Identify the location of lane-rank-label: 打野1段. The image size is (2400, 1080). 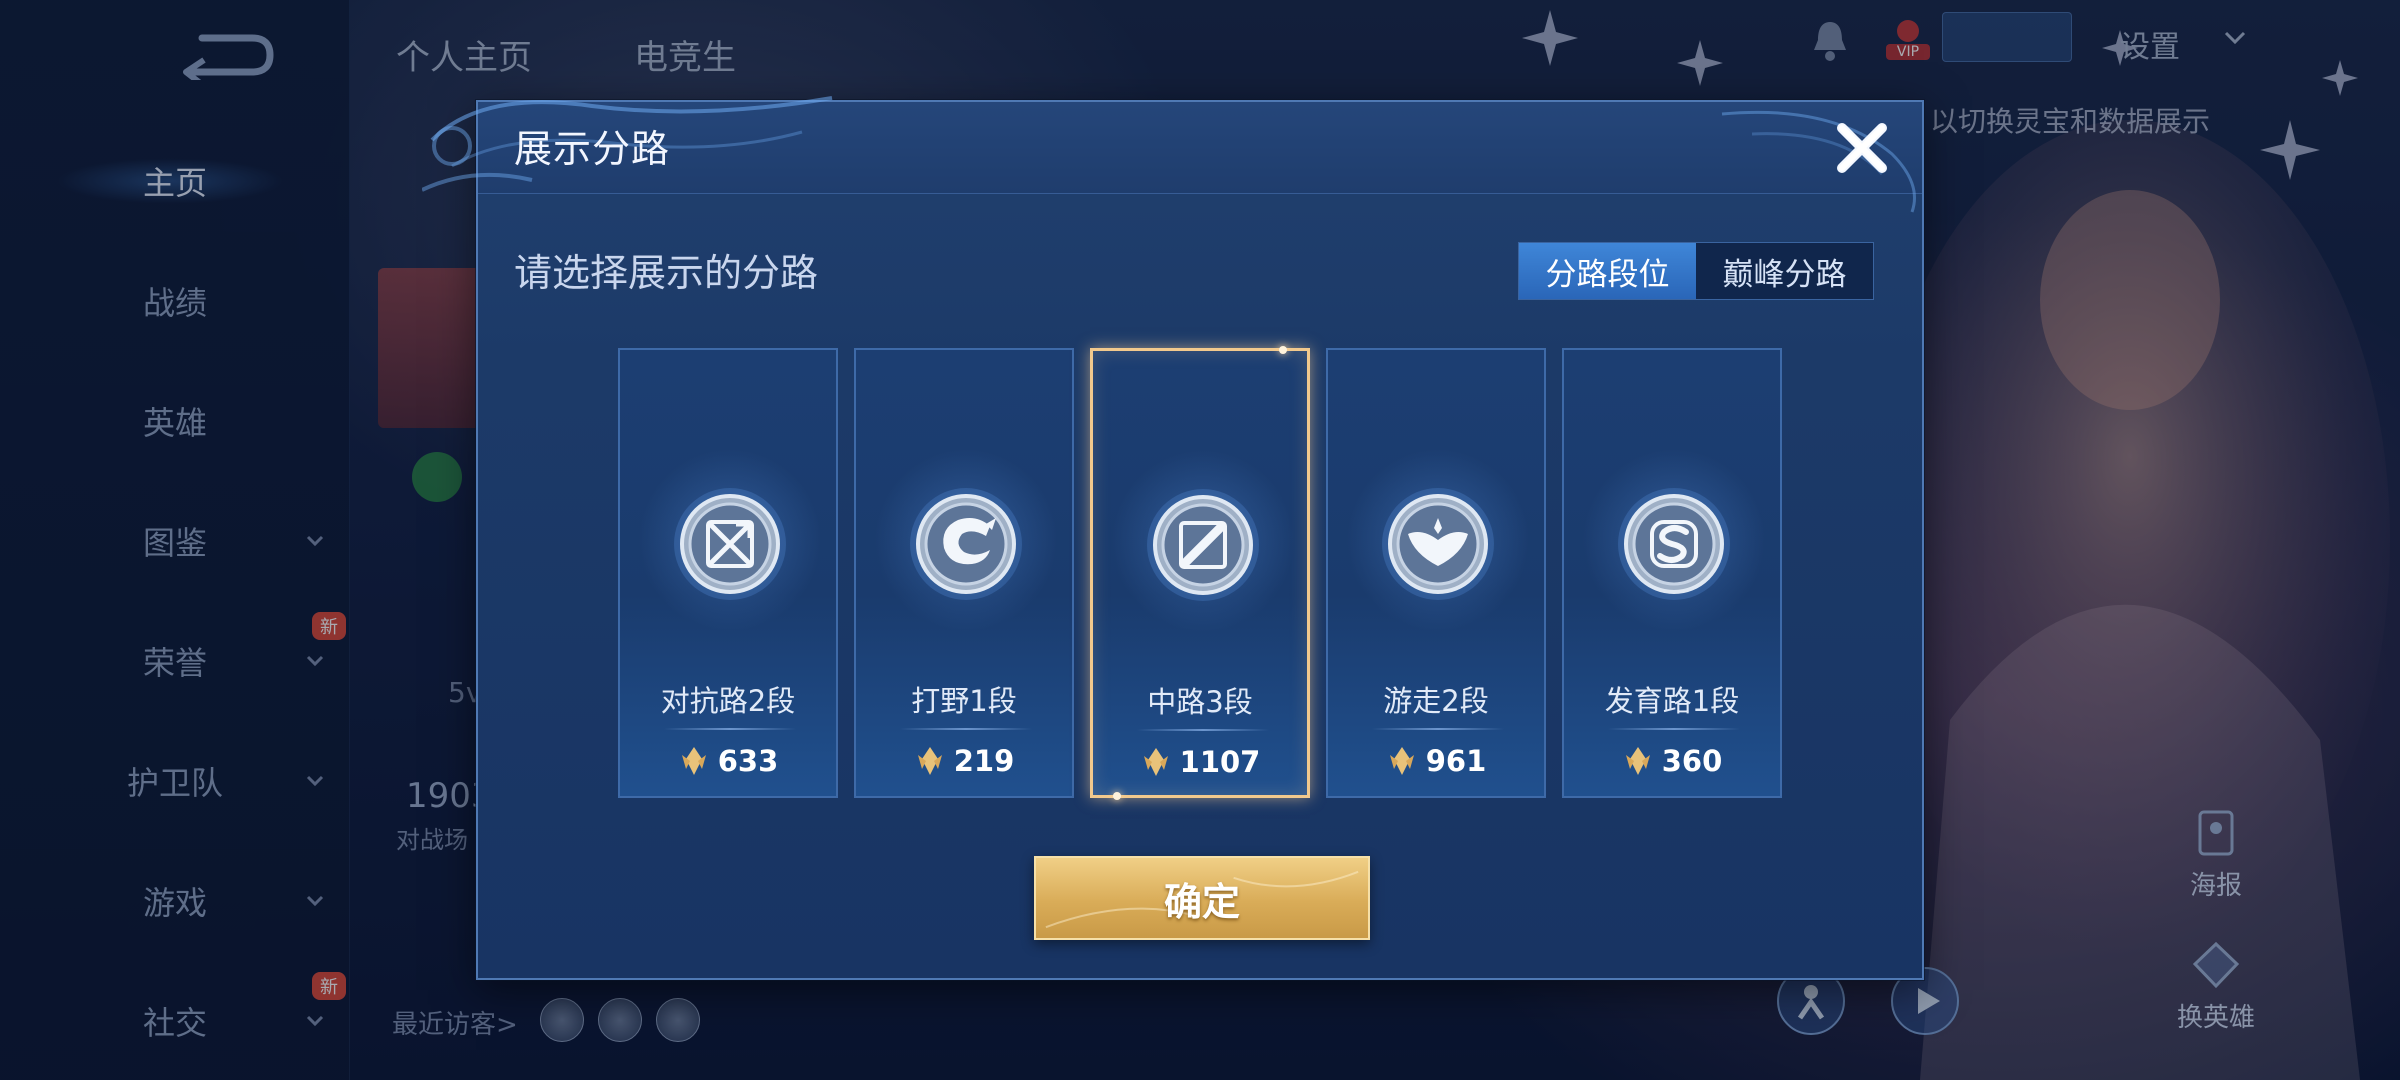
(964, 701).